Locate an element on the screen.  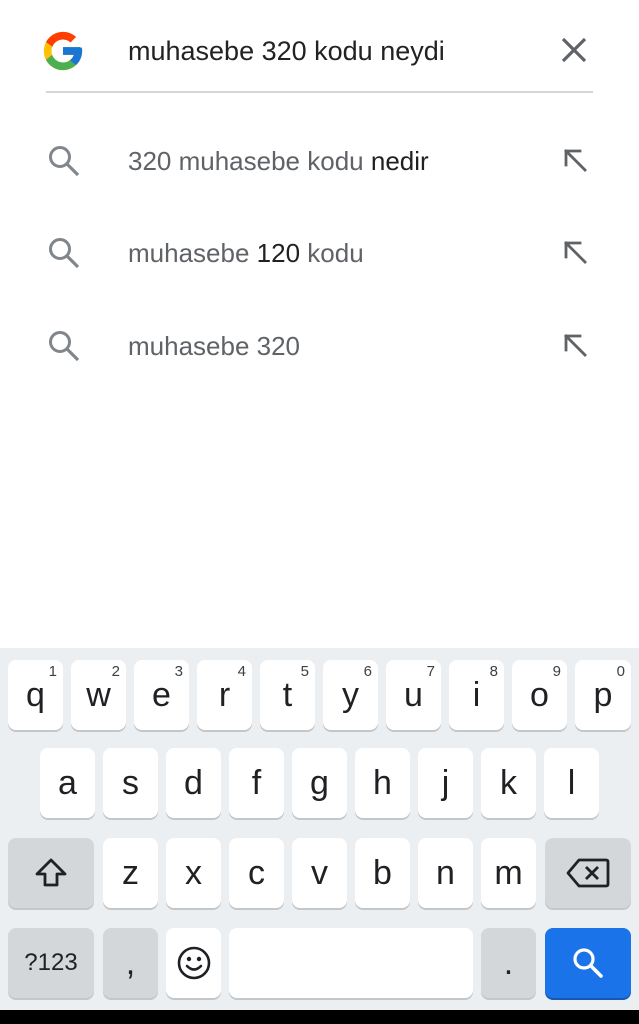
key-hint: 0 is located at coordinates (620, 671).